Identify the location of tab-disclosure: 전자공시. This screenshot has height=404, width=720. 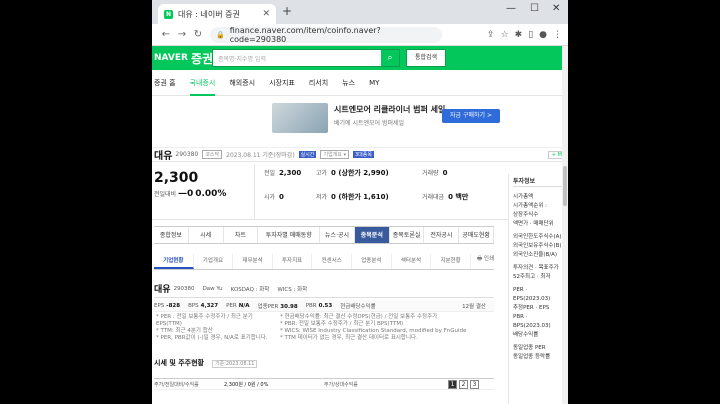
(442, 235).